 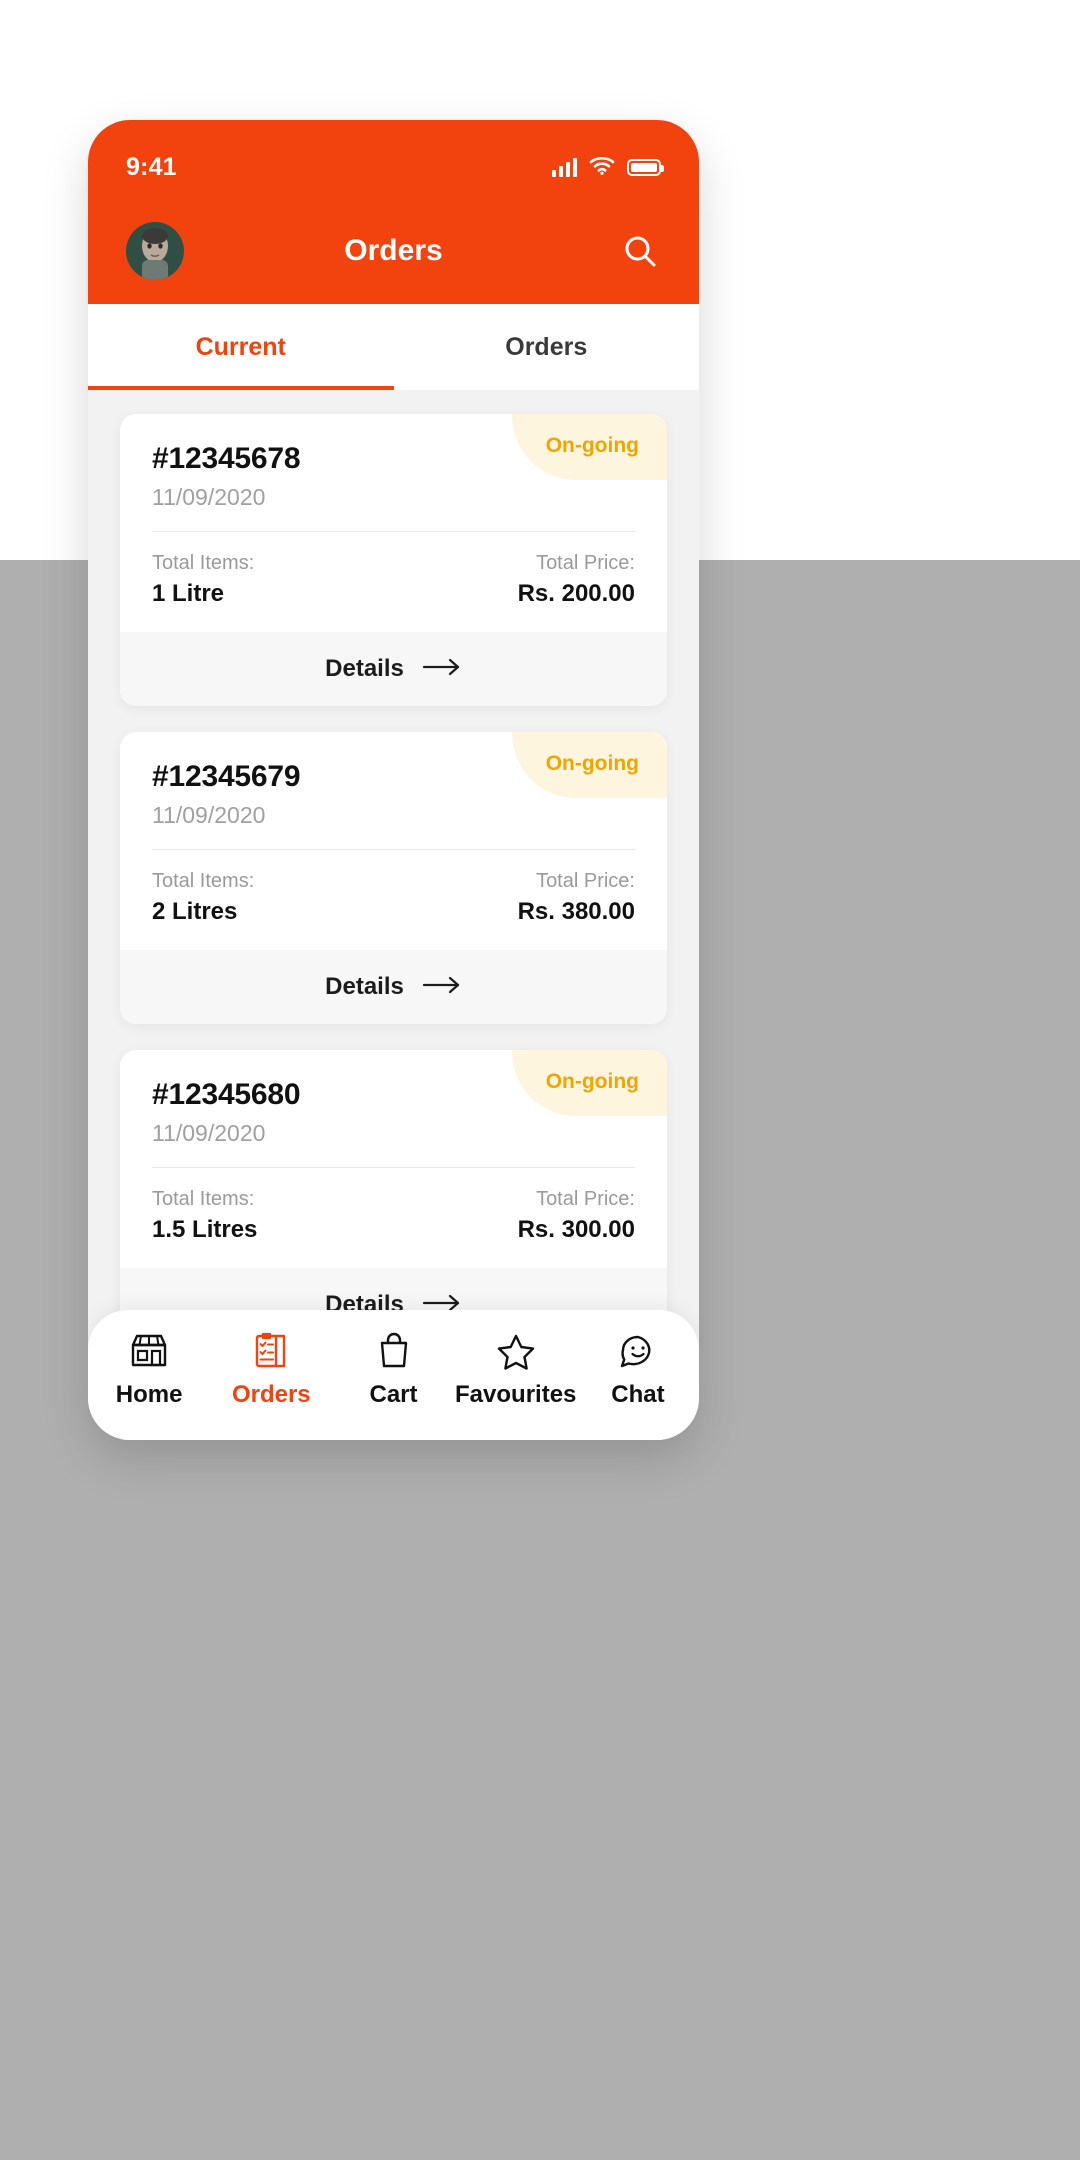 I want to click on chat-smiley-icon, so click(x=638, y=1351).